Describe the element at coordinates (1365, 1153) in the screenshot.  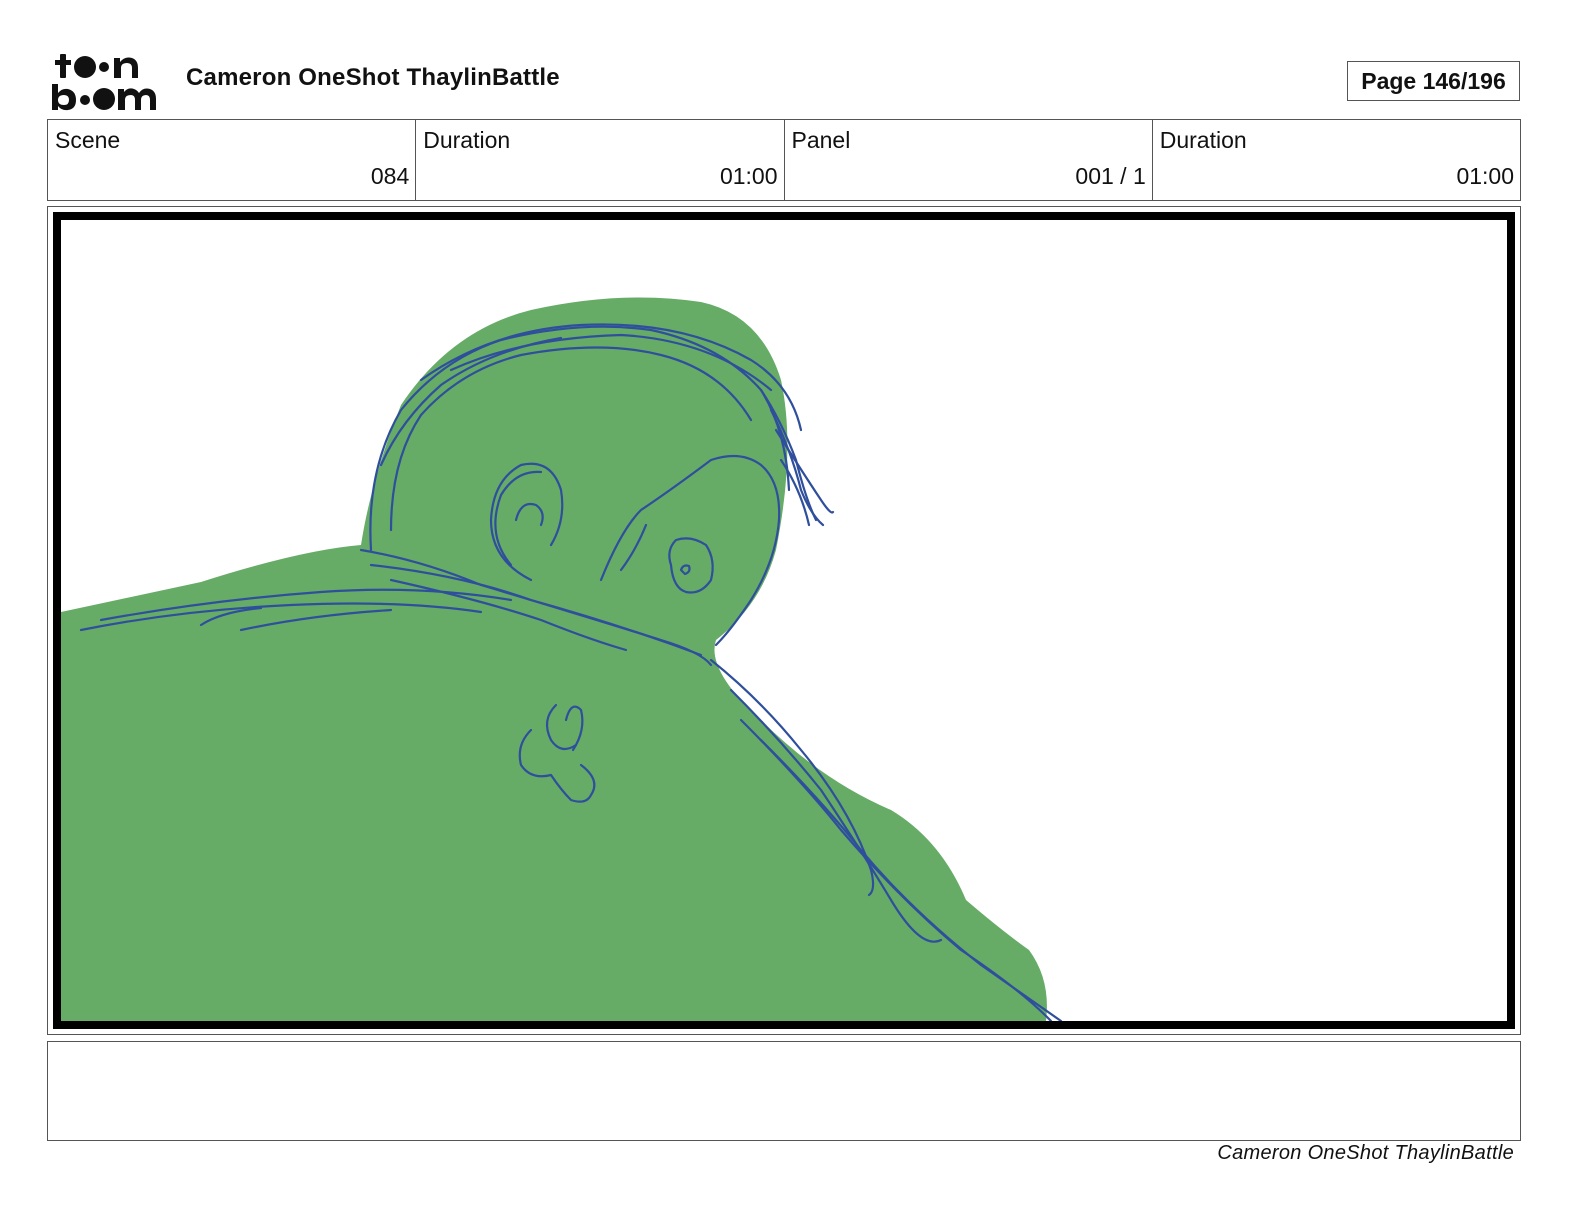
I see `footer-title: Cameron OneShot ThaylinBattle` at that location.